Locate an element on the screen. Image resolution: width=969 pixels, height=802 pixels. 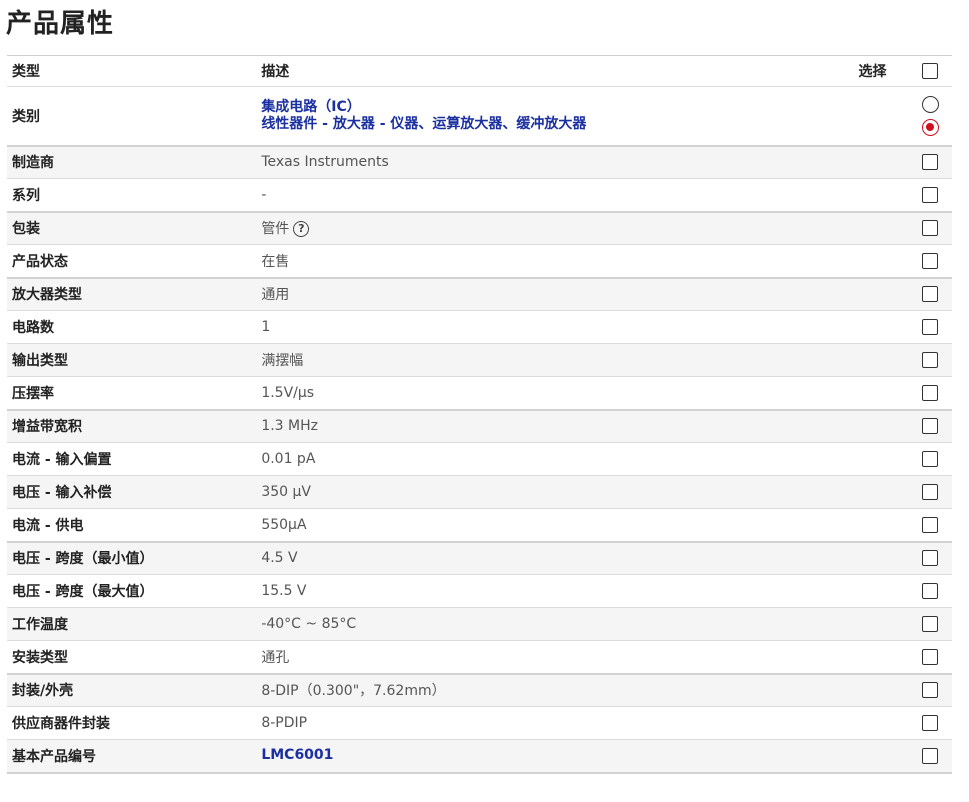
attribute-value: 1.3 MHz is located at coordinates (289, 426).